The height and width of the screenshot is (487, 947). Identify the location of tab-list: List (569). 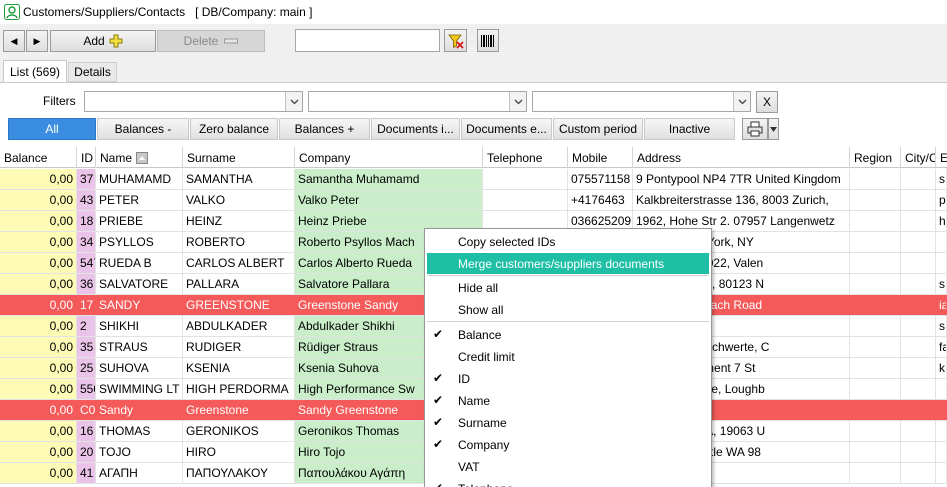
(35, 71).